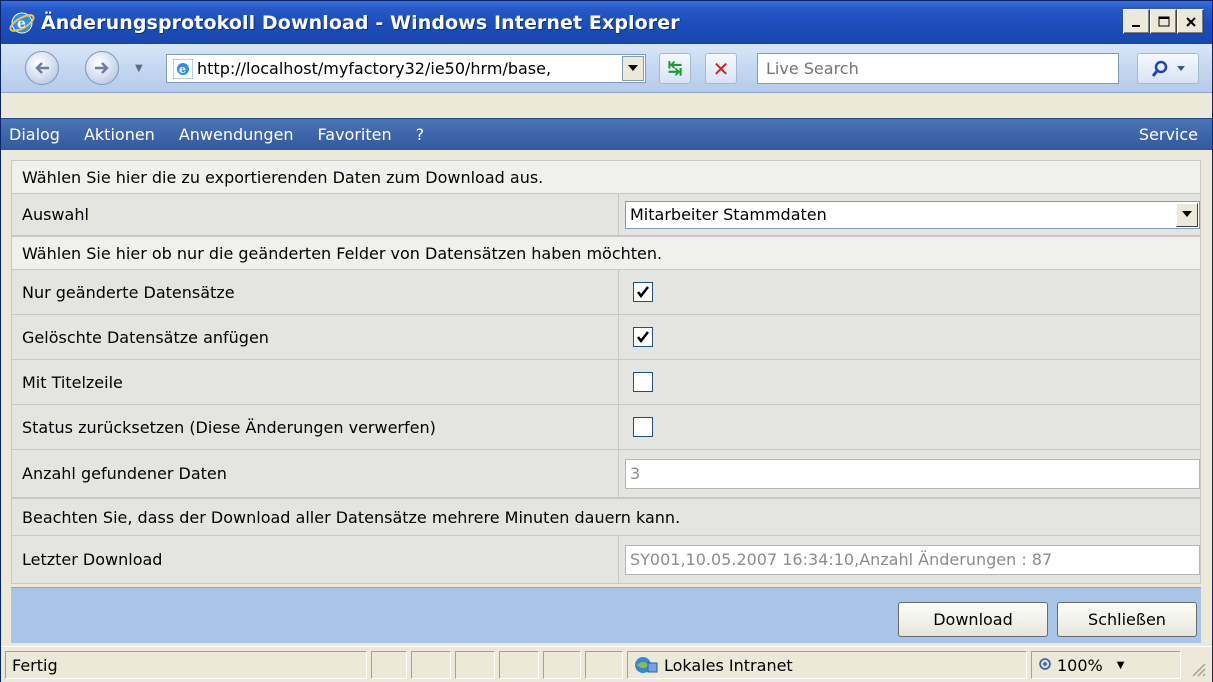 The width and height of the screenshot is (1213, 682). I want to click on address-dropdown-button, so click(633, 68).